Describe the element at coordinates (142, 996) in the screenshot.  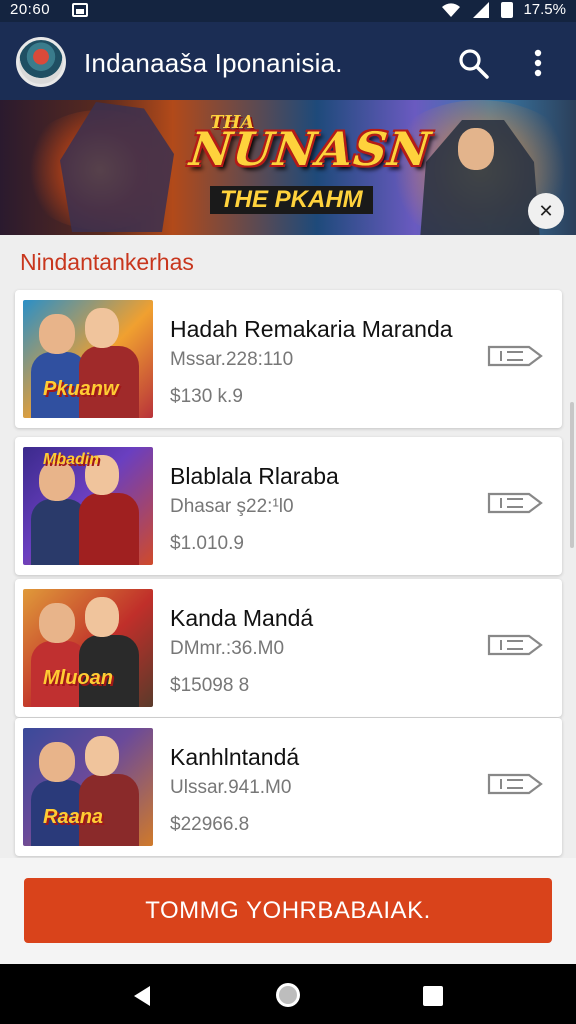
I see `back-icon` at that location.